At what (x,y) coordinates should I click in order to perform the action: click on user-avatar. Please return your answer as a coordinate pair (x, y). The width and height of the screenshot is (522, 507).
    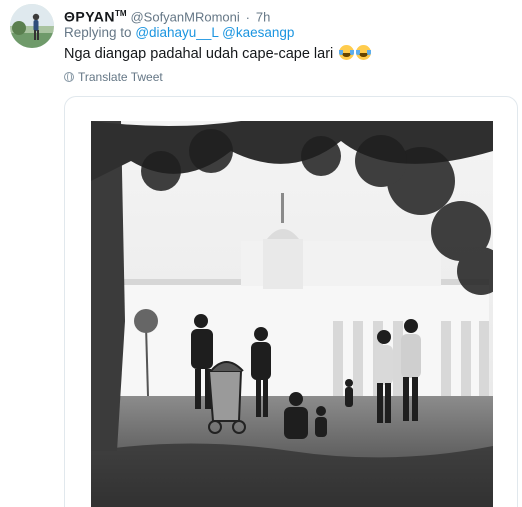
    Looking at the image, I should click on (32, 26).